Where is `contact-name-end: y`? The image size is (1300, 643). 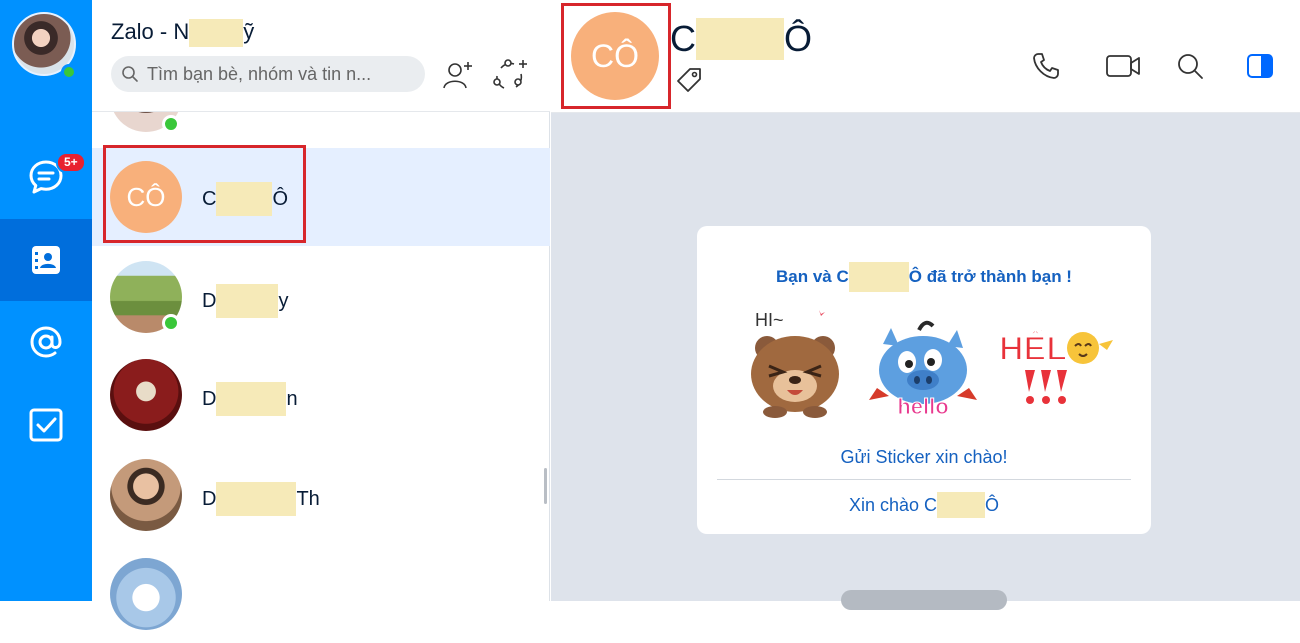 contact-name-end: y is located at coordinates (283, 300).